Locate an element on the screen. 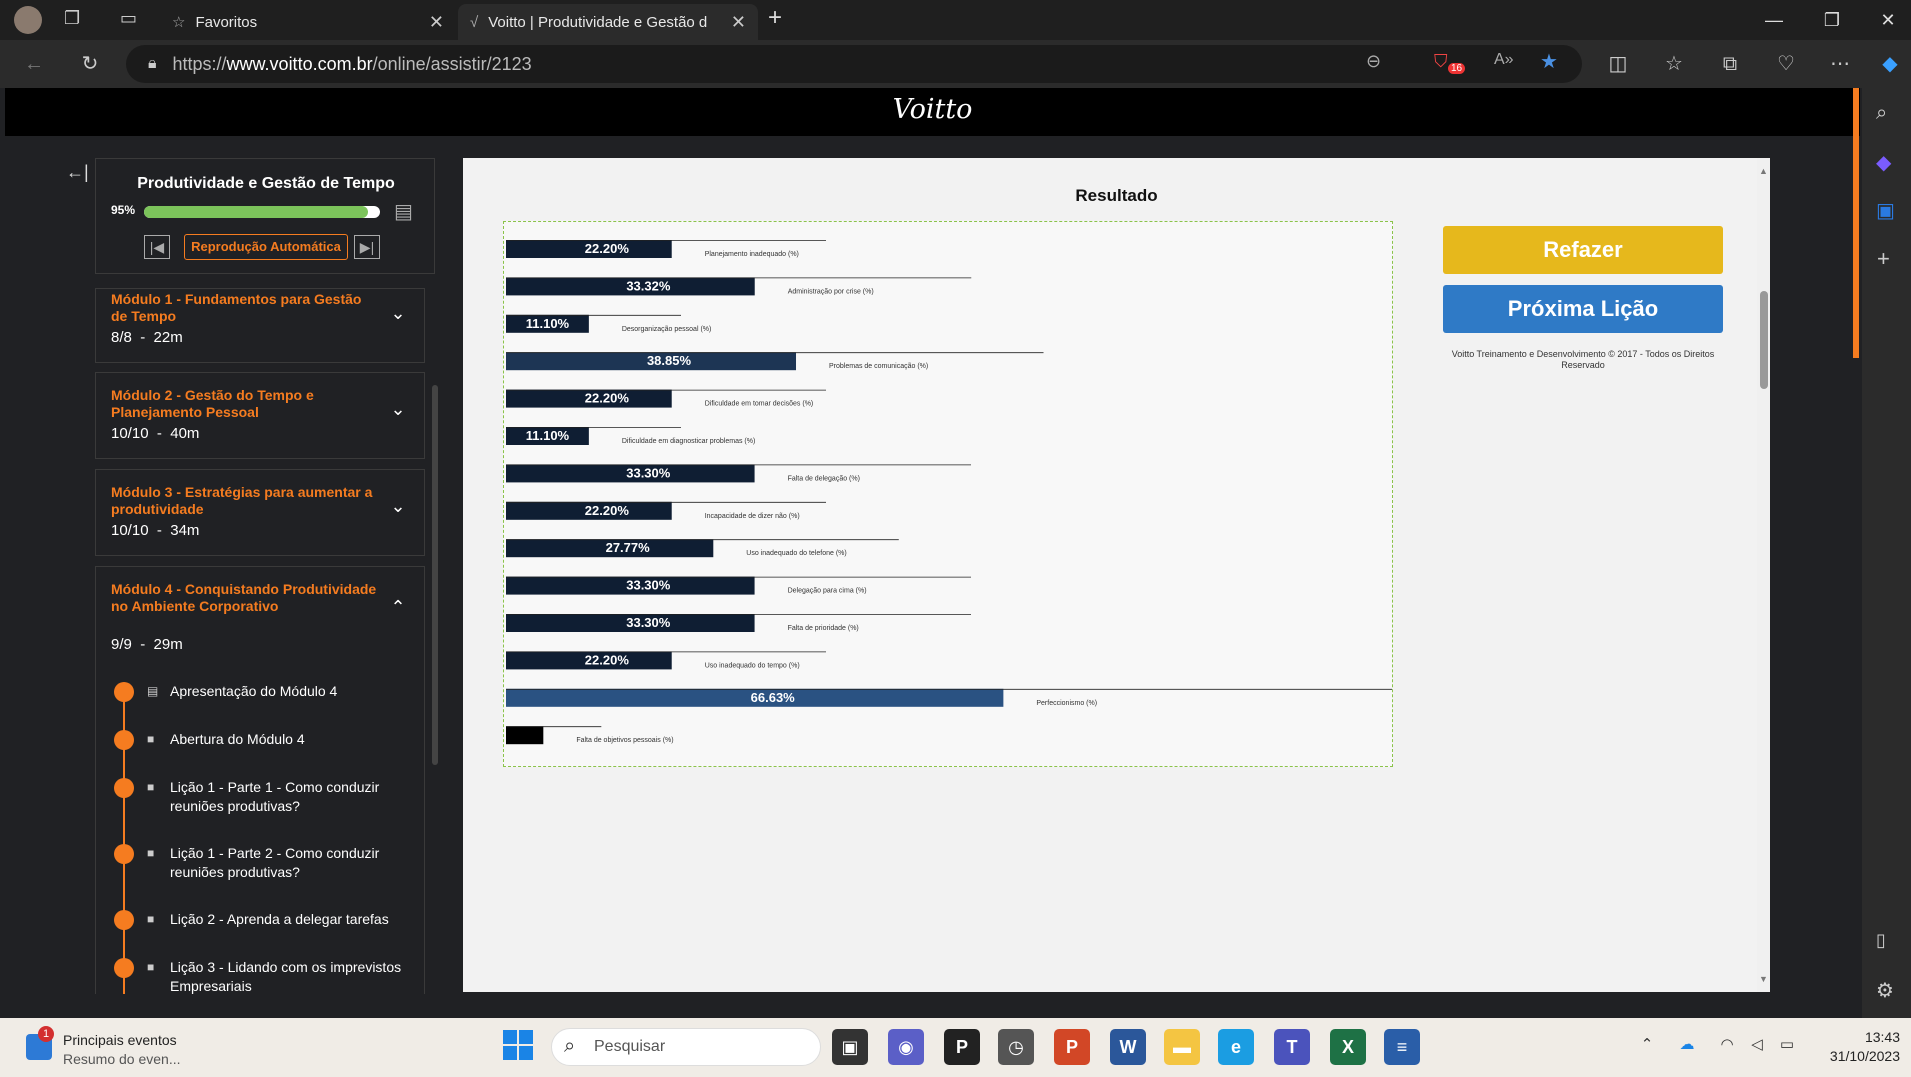 The height and width of the screenshot is (1077, 1911). tracker-shield-icon: ⛉ is located at coordinates (1441, 61).